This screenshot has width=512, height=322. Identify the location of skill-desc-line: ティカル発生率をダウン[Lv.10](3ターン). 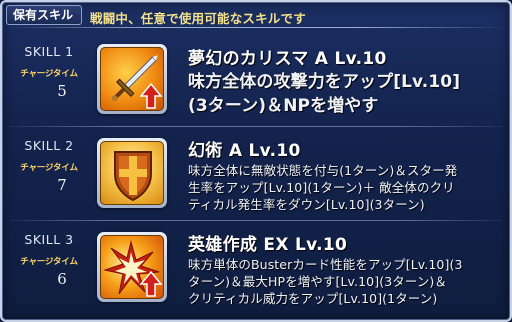
(306, 204).